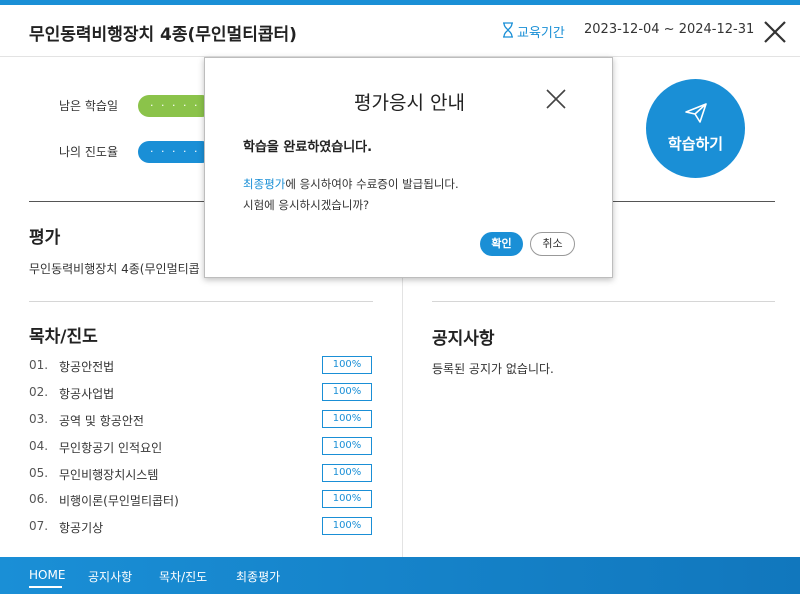  What do you see at coordinates (201, 393) in the screenshot?
I see `toc-item: 02. 항공사업법 100%` at bounding box center [201, 393].